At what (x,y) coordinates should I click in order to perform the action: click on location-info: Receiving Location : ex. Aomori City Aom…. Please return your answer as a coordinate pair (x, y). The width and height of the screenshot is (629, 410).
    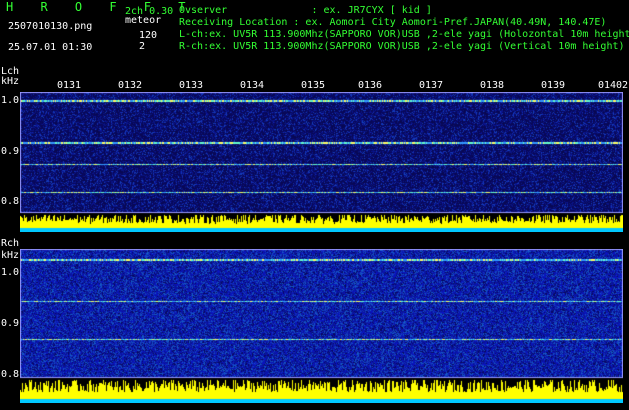
    Looking at the image, I should click on (393, 22).